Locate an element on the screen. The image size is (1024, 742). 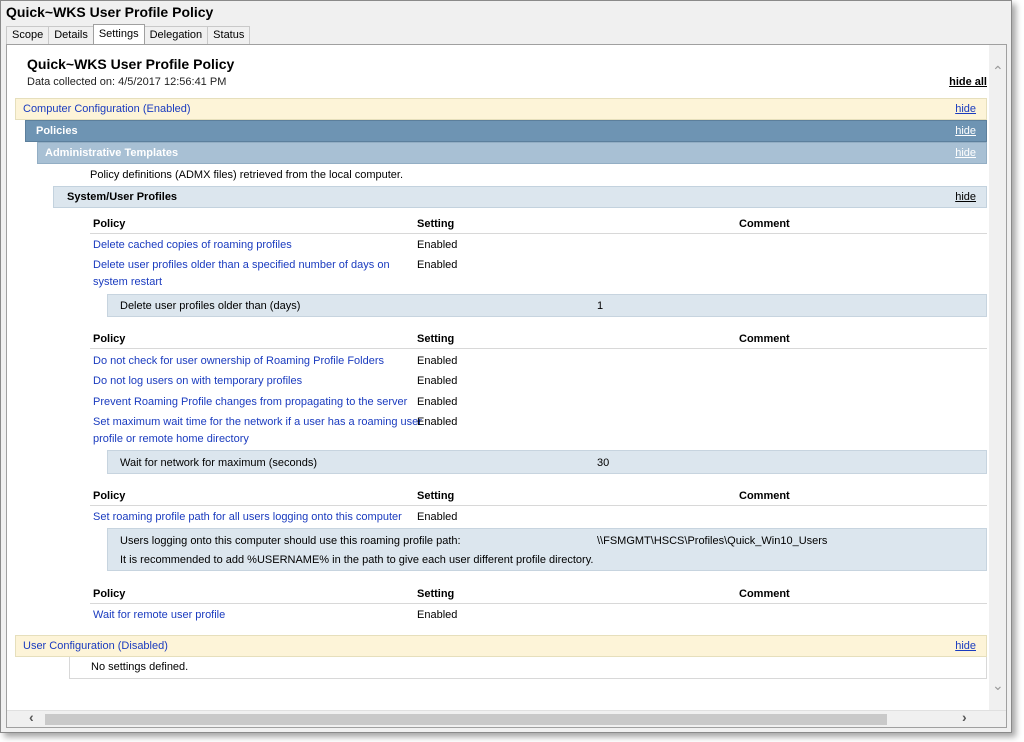
policy-link-continued: profile or remote home directory is located at coordinates (171, 439).